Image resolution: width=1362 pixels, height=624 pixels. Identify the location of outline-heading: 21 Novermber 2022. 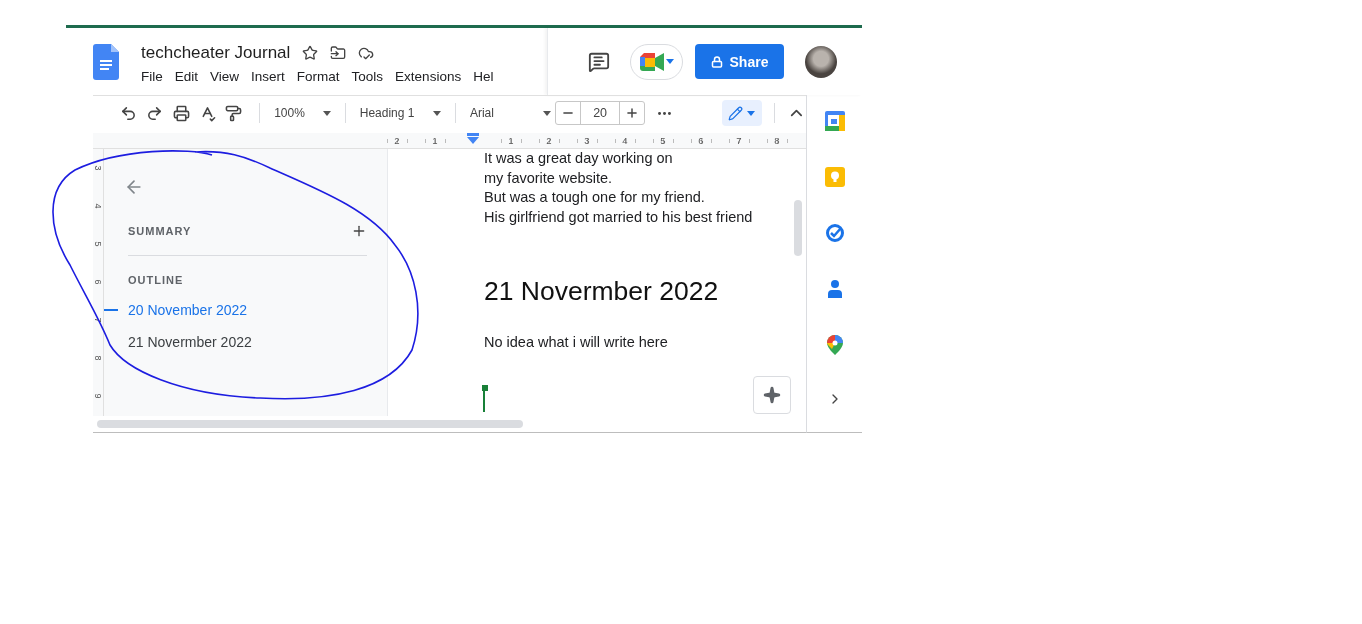
(190, 342).